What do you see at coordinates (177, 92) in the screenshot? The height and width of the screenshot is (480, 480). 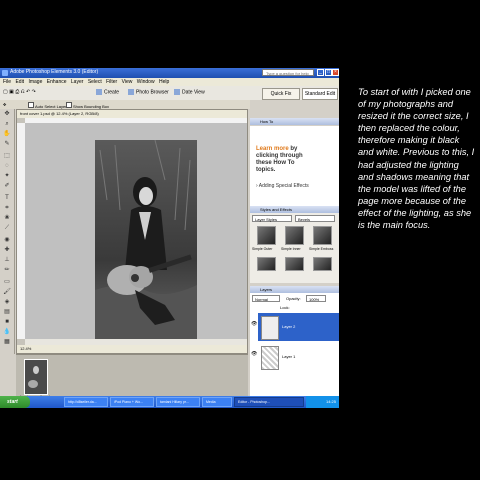 I see `date-view-icon` at bounding box center [177, 92].